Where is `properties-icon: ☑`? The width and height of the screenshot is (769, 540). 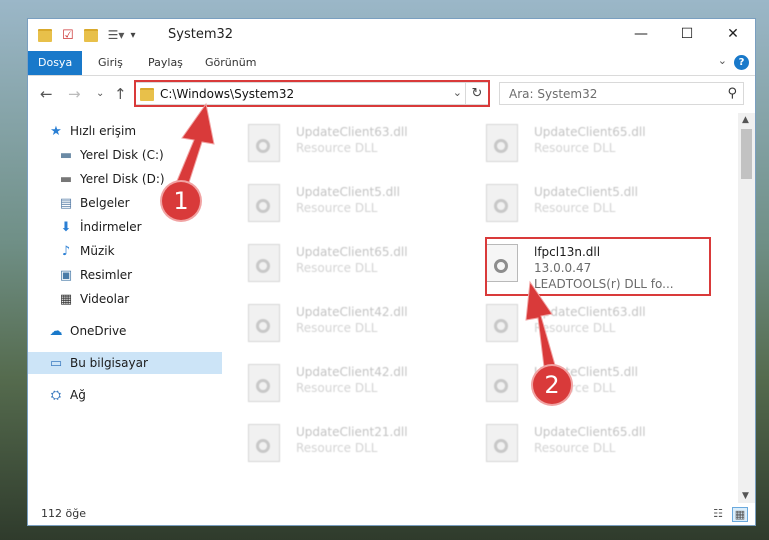 properties-icon: ☑ is located at coordinates (68, 35).